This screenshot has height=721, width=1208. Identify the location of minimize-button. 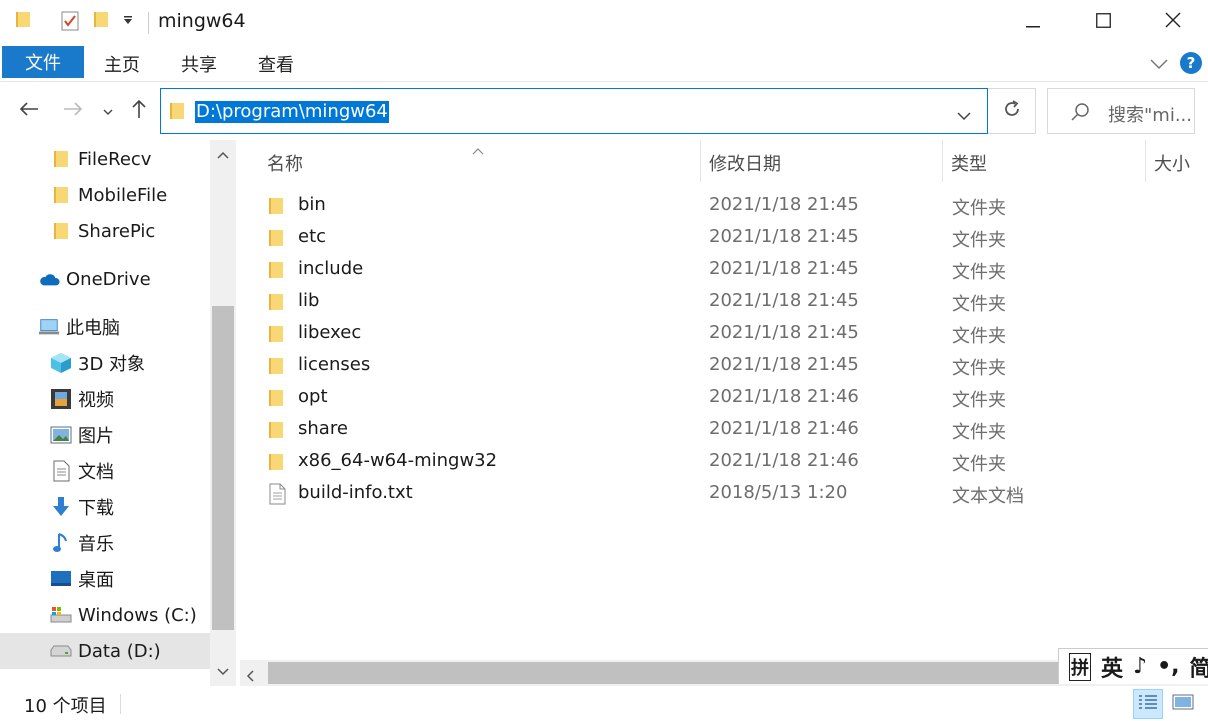
(1033, 22).